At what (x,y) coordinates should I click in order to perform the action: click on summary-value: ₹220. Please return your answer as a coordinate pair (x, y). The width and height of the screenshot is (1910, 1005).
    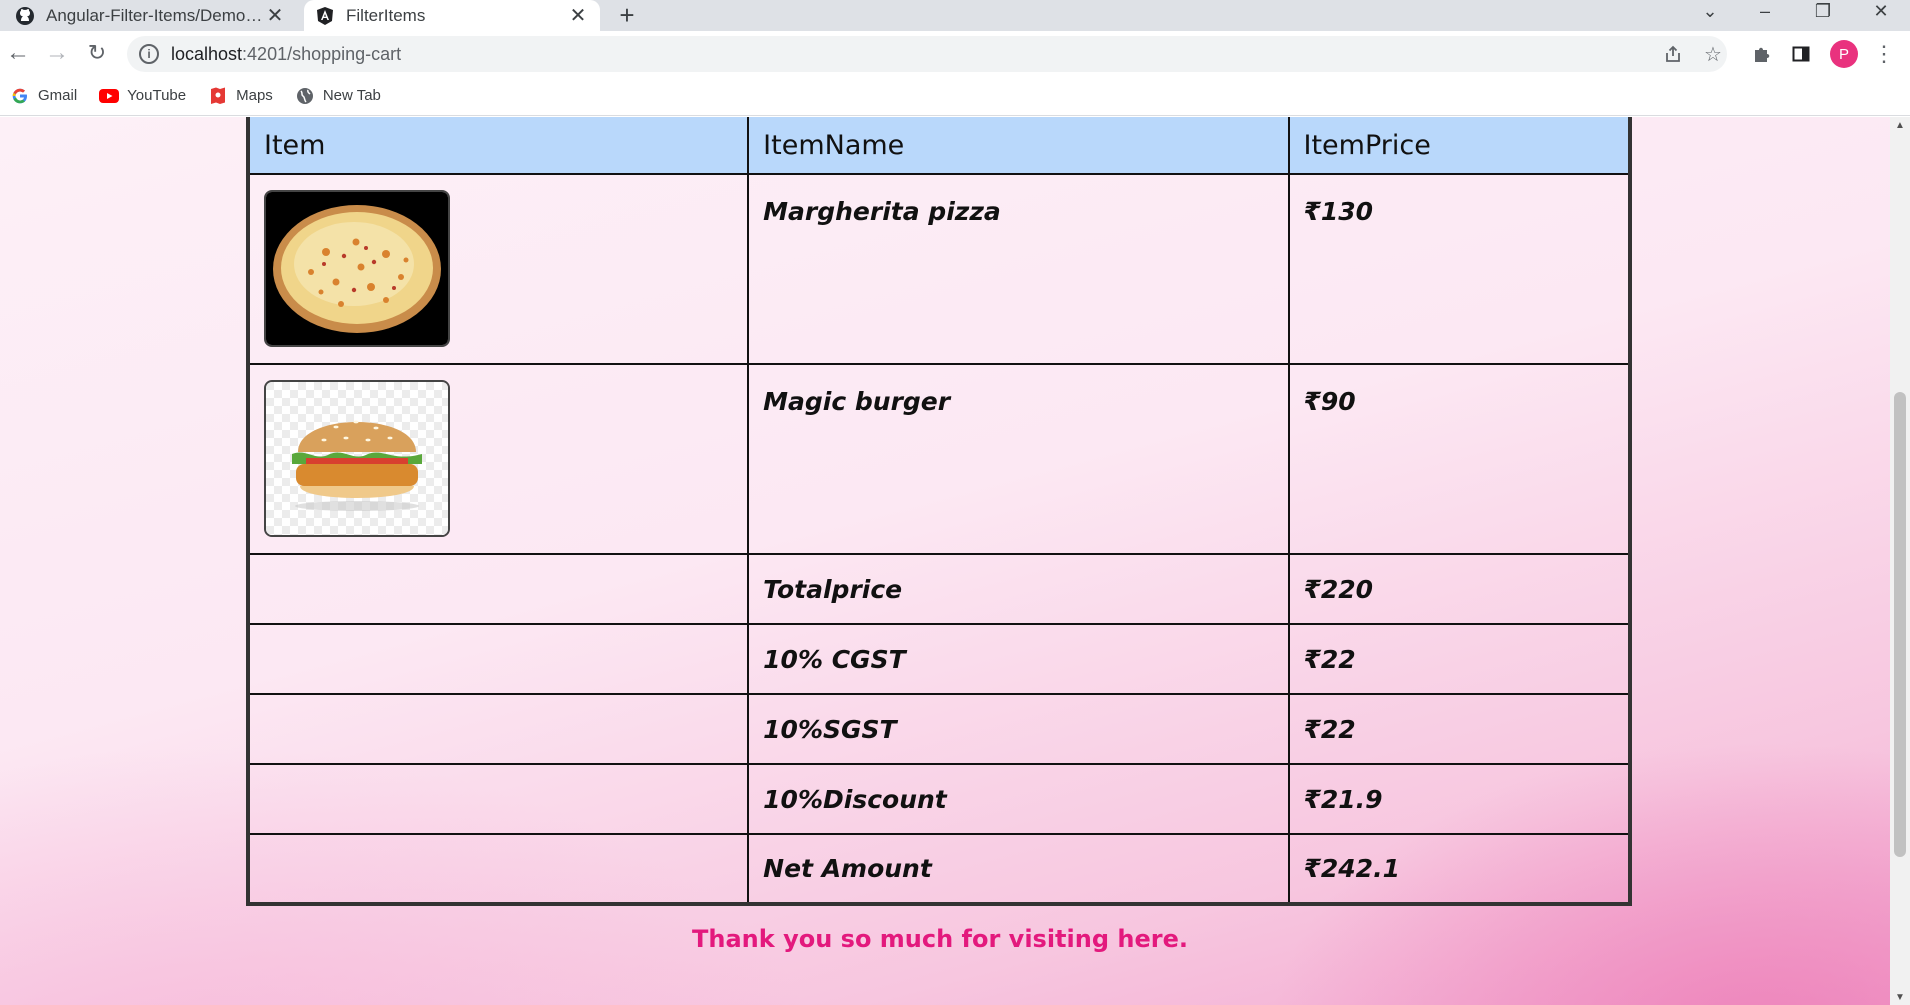
    Looking at the image, I should click on (1459, 589).